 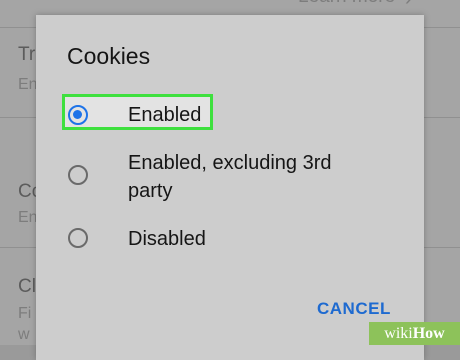 I want to click on watermark-part1: wiki, so click(x=398, y=333).